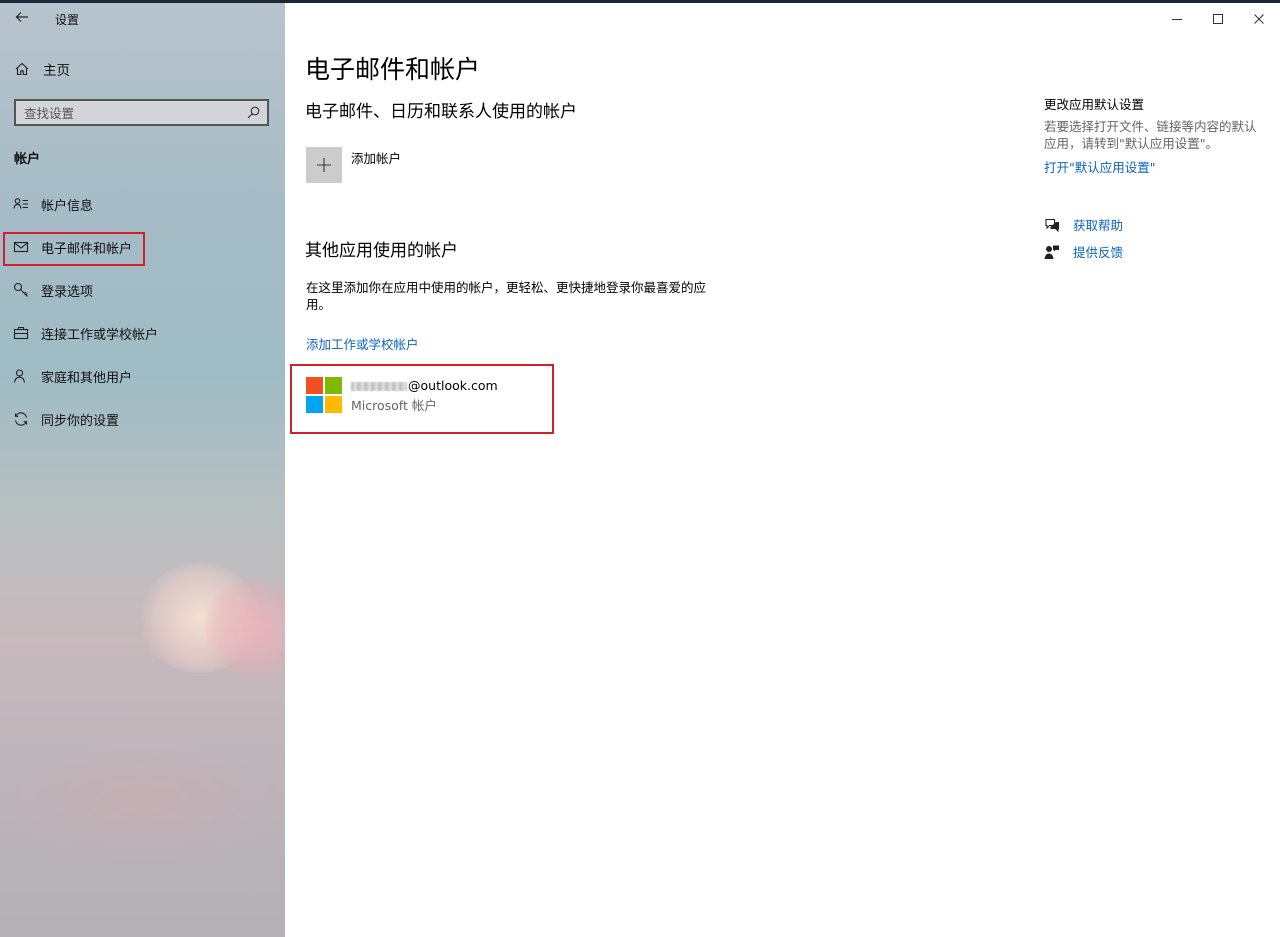 This screenshot has height=937, width=1280. I want to click on account-type: Microsoft 帐户, so click(394, 405).